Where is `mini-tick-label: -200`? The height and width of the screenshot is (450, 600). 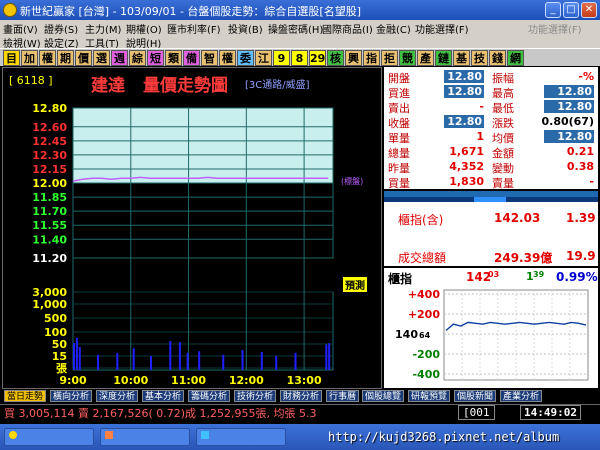 mini-tick-label: -200 is located at coordinates (426, 354).